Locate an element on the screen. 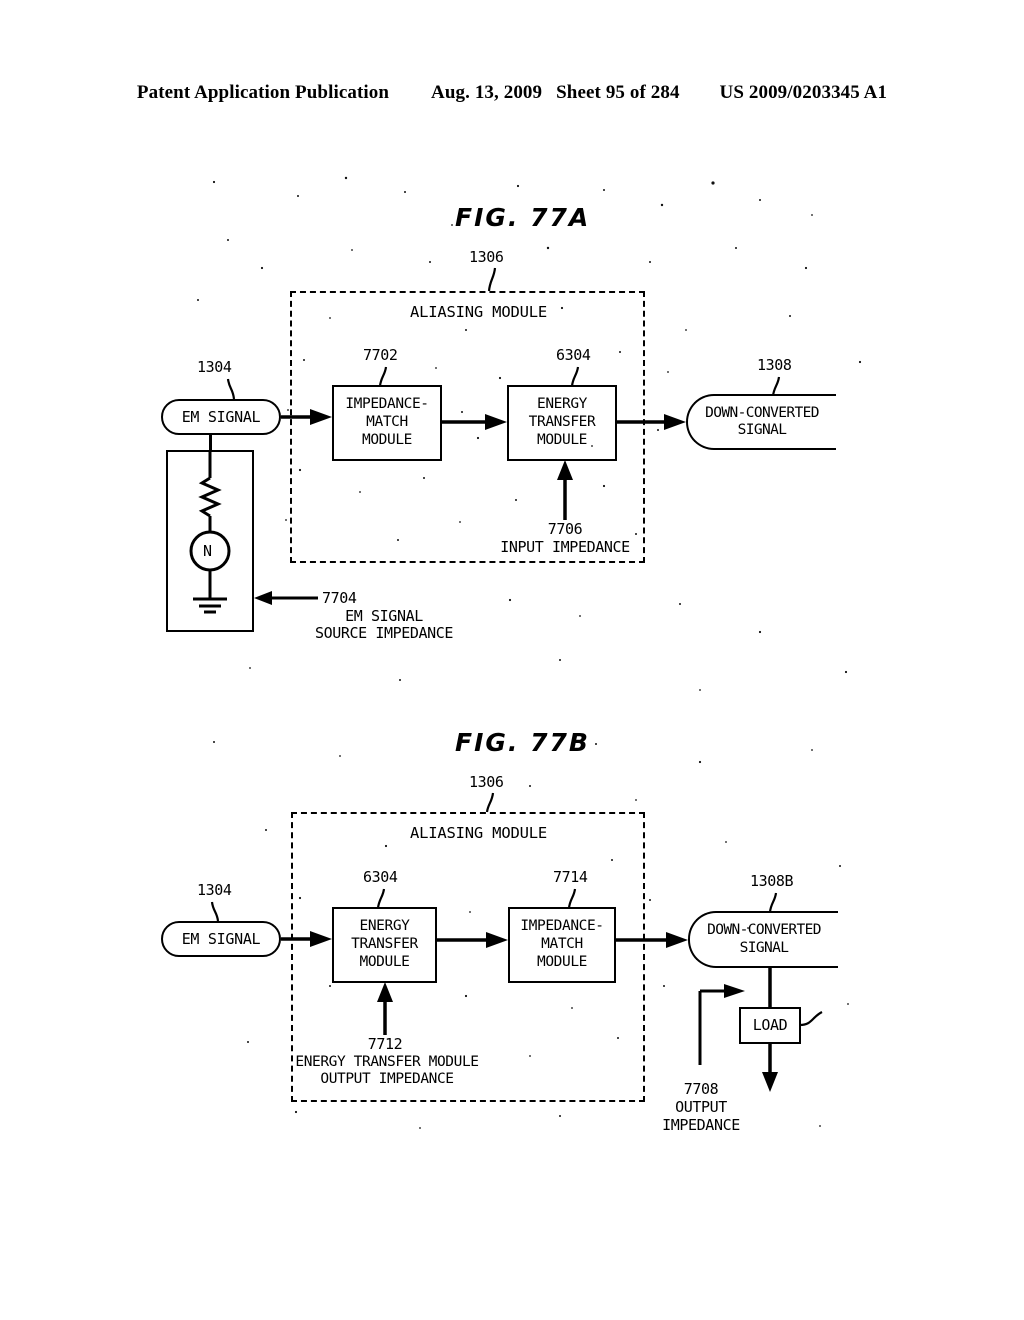 The width and height of the screenshot is (1024, 1320). ref-7708: 7708 is located at coordinates (701, 1089).